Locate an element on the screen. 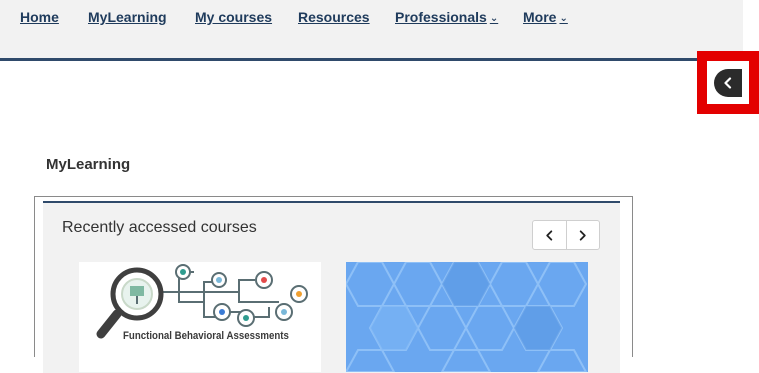 This screenshot has width=759, height=373. next-button is located at coordinates (582, 235).